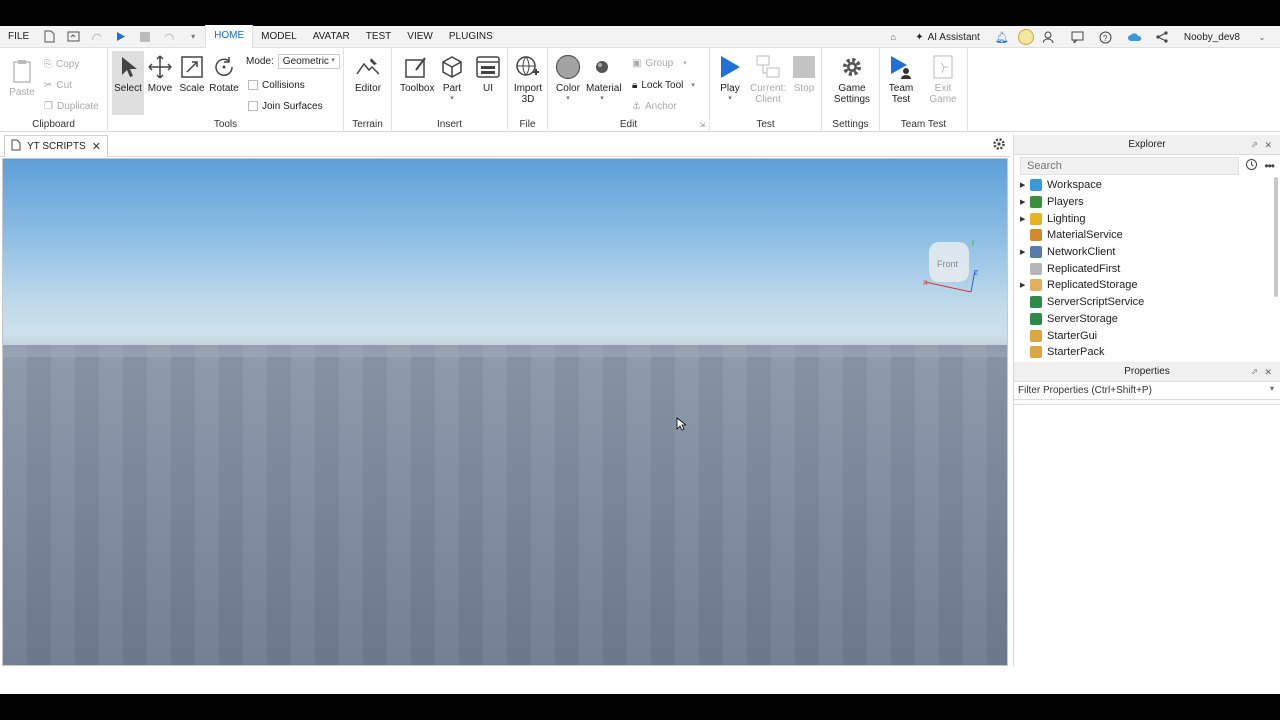 The image size is (1280, 720). I want to click on lock-tool-button: 🔒︎ Lock Tool ▾, so click(663, 85).